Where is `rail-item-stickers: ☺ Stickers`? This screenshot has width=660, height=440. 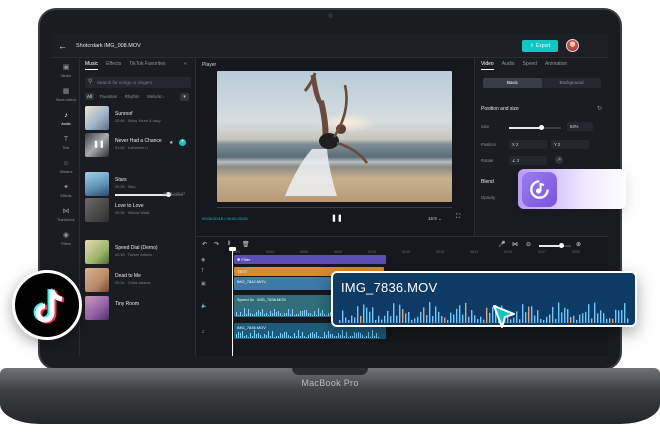
rail-item-stickers: ☺ Stickers is located at coordinates (66, 168).